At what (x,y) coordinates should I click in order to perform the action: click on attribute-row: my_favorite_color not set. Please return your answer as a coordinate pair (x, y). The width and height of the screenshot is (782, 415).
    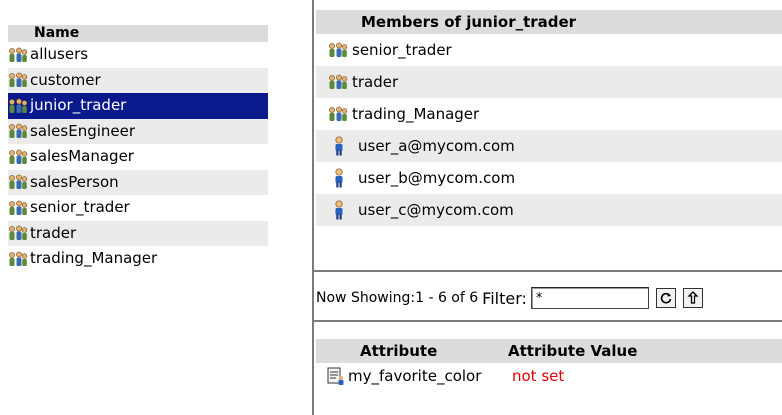
    Looking at the image, I should click on (549, 376).